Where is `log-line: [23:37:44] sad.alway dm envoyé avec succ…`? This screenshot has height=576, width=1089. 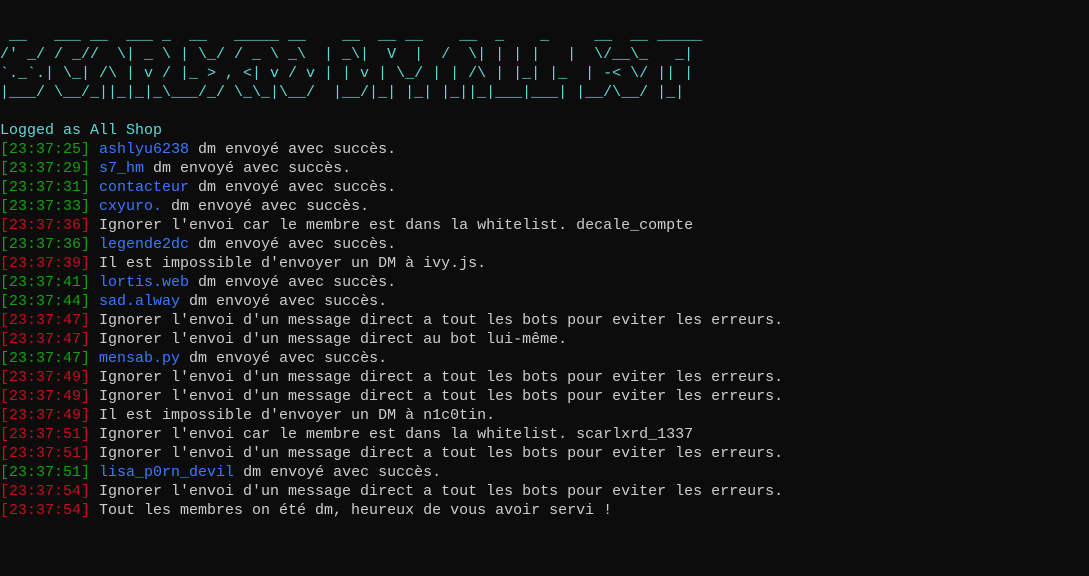
log-line: [23:37:44] sad.alway dm envoyé avec succ… is located at coordinates (544, 301).